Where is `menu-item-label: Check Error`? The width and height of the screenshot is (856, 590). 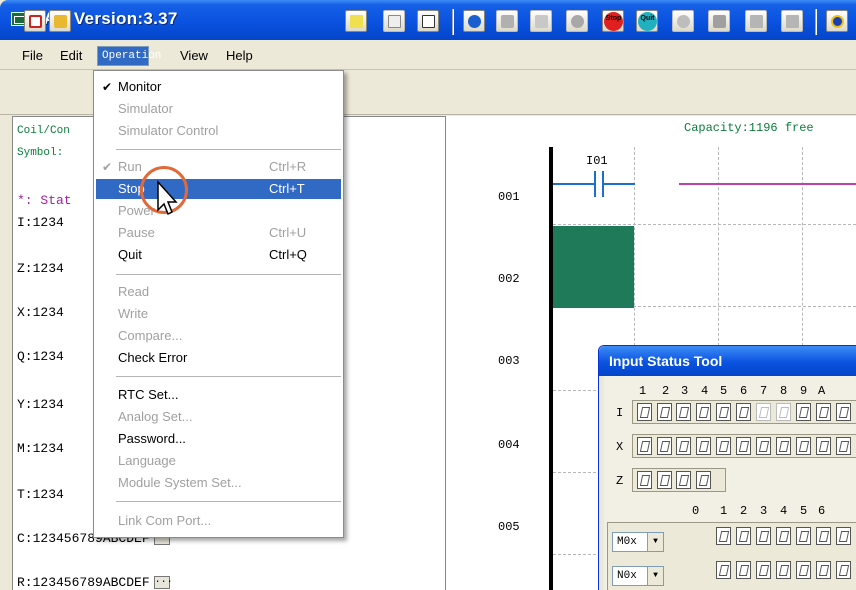
menu-item-label: Check Error is located at coordinates (153, 357).